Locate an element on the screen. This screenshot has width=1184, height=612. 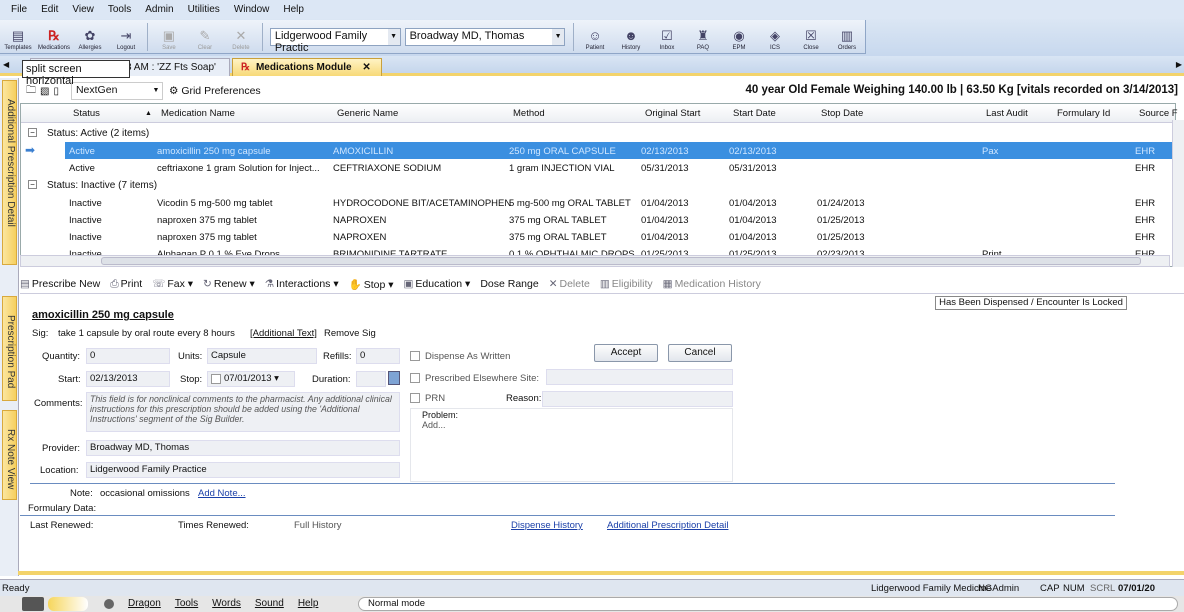
scroll-right-icon: ▶ is located at coordinates (1179, 64).